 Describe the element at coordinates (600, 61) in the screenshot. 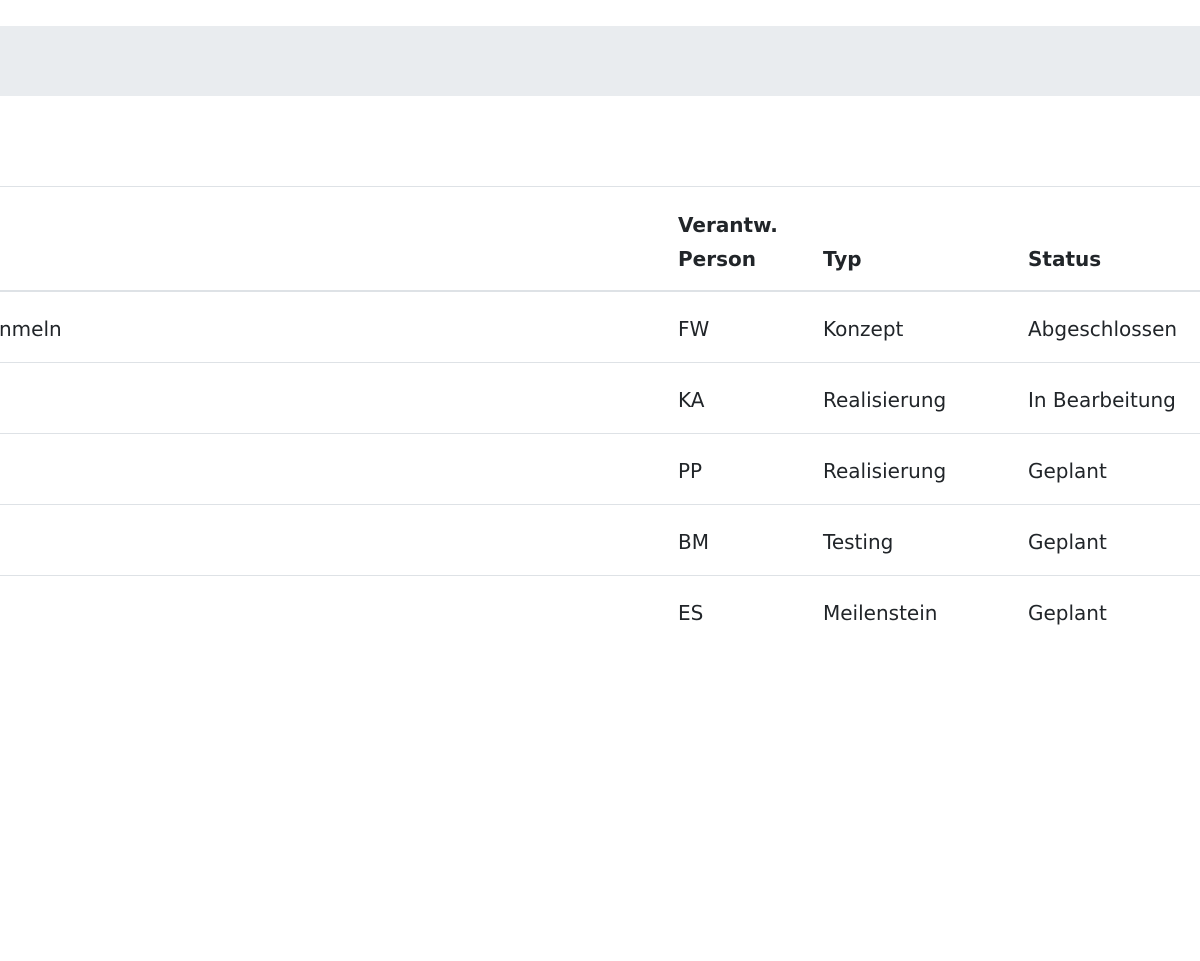

I see `top-bar` at that location.